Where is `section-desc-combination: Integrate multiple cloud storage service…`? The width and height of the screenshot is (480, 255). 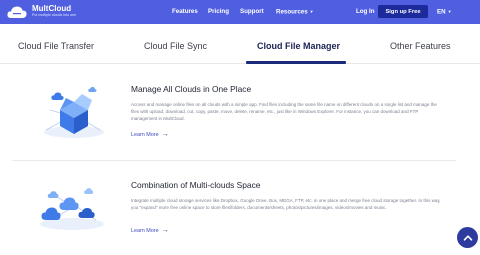 section-desc-combination: Integrate multiple cloud storage service… is located at coordinates (286, 204).